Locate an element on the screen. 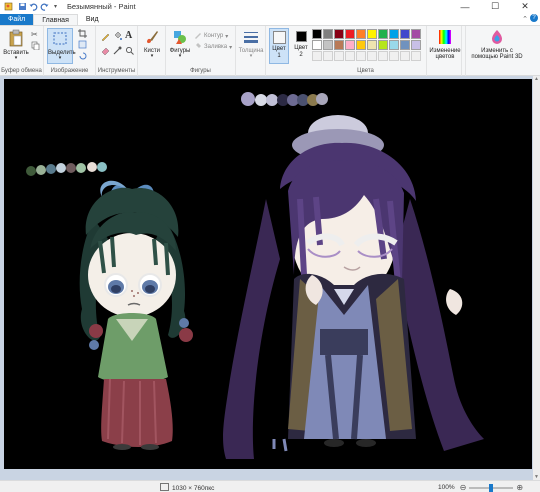 The width and height of the screenshot is (540, 492). shapes-dropdown-icon: ▾ is located at coordinates (180, 56).